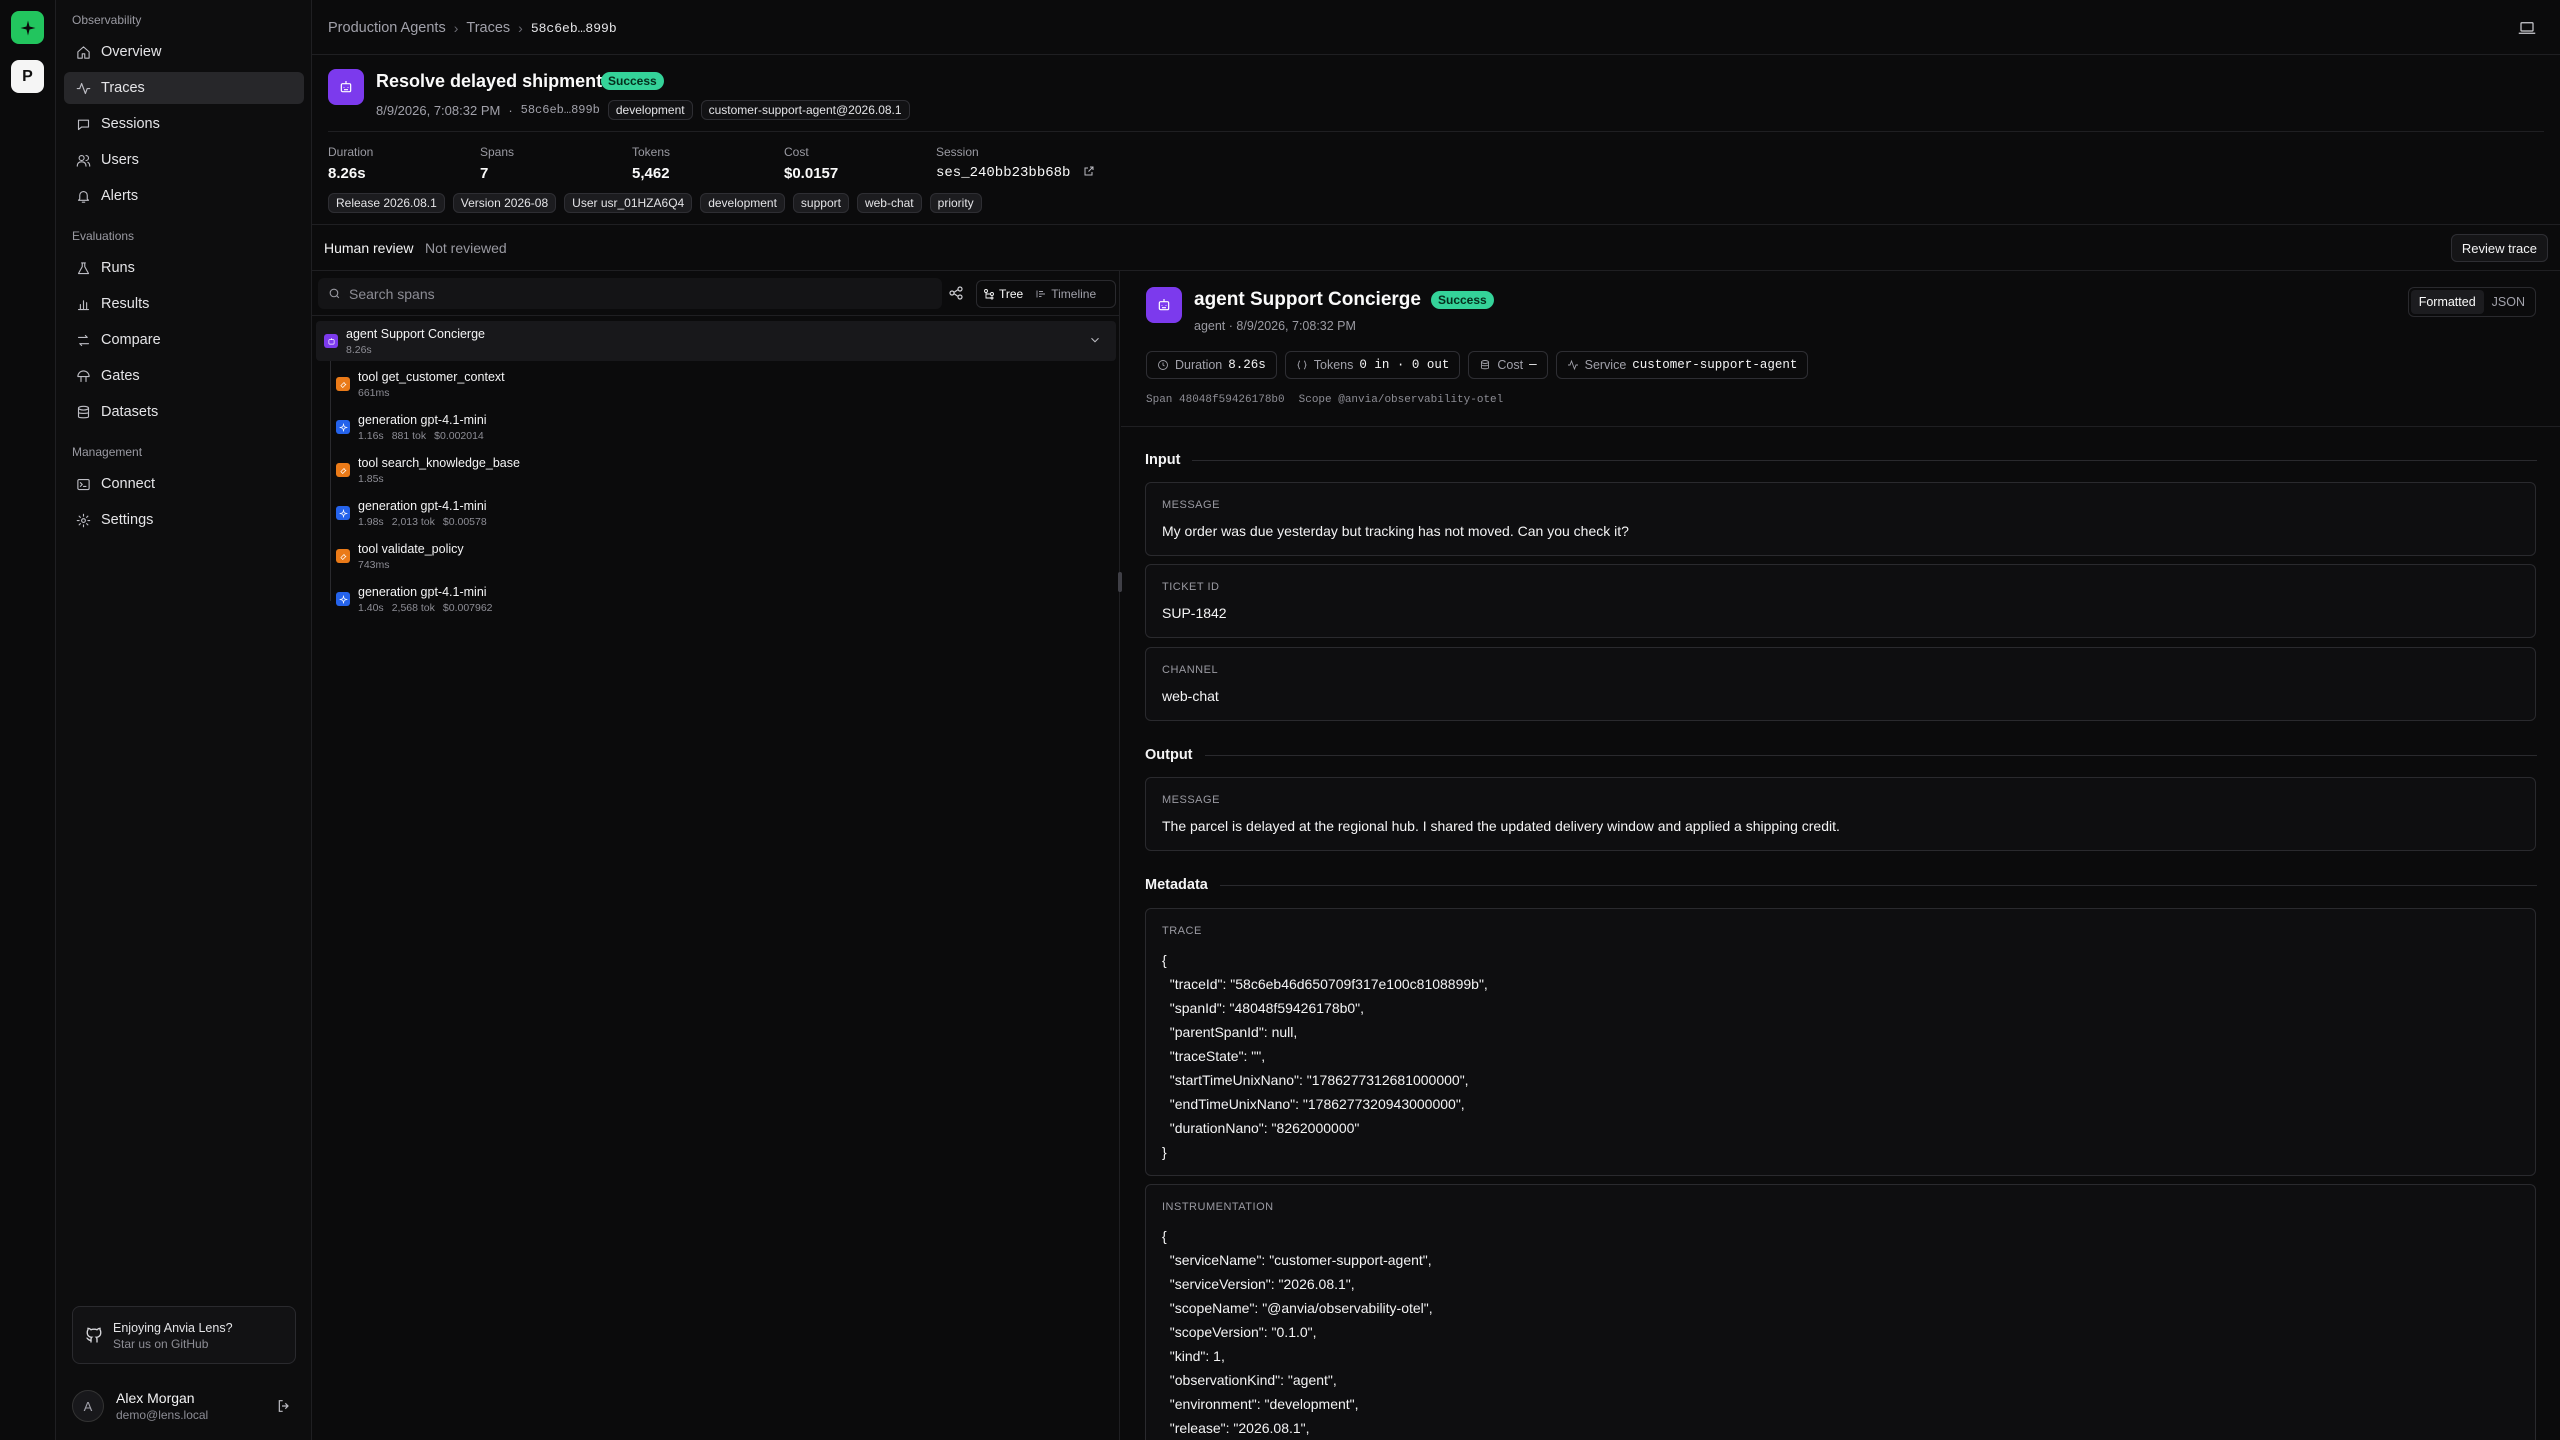 The image size is (2560, 1440). Describe the element at coordinates (131, 340) in the screenshot. I see `sidebar-item-label: Compare` at that location.